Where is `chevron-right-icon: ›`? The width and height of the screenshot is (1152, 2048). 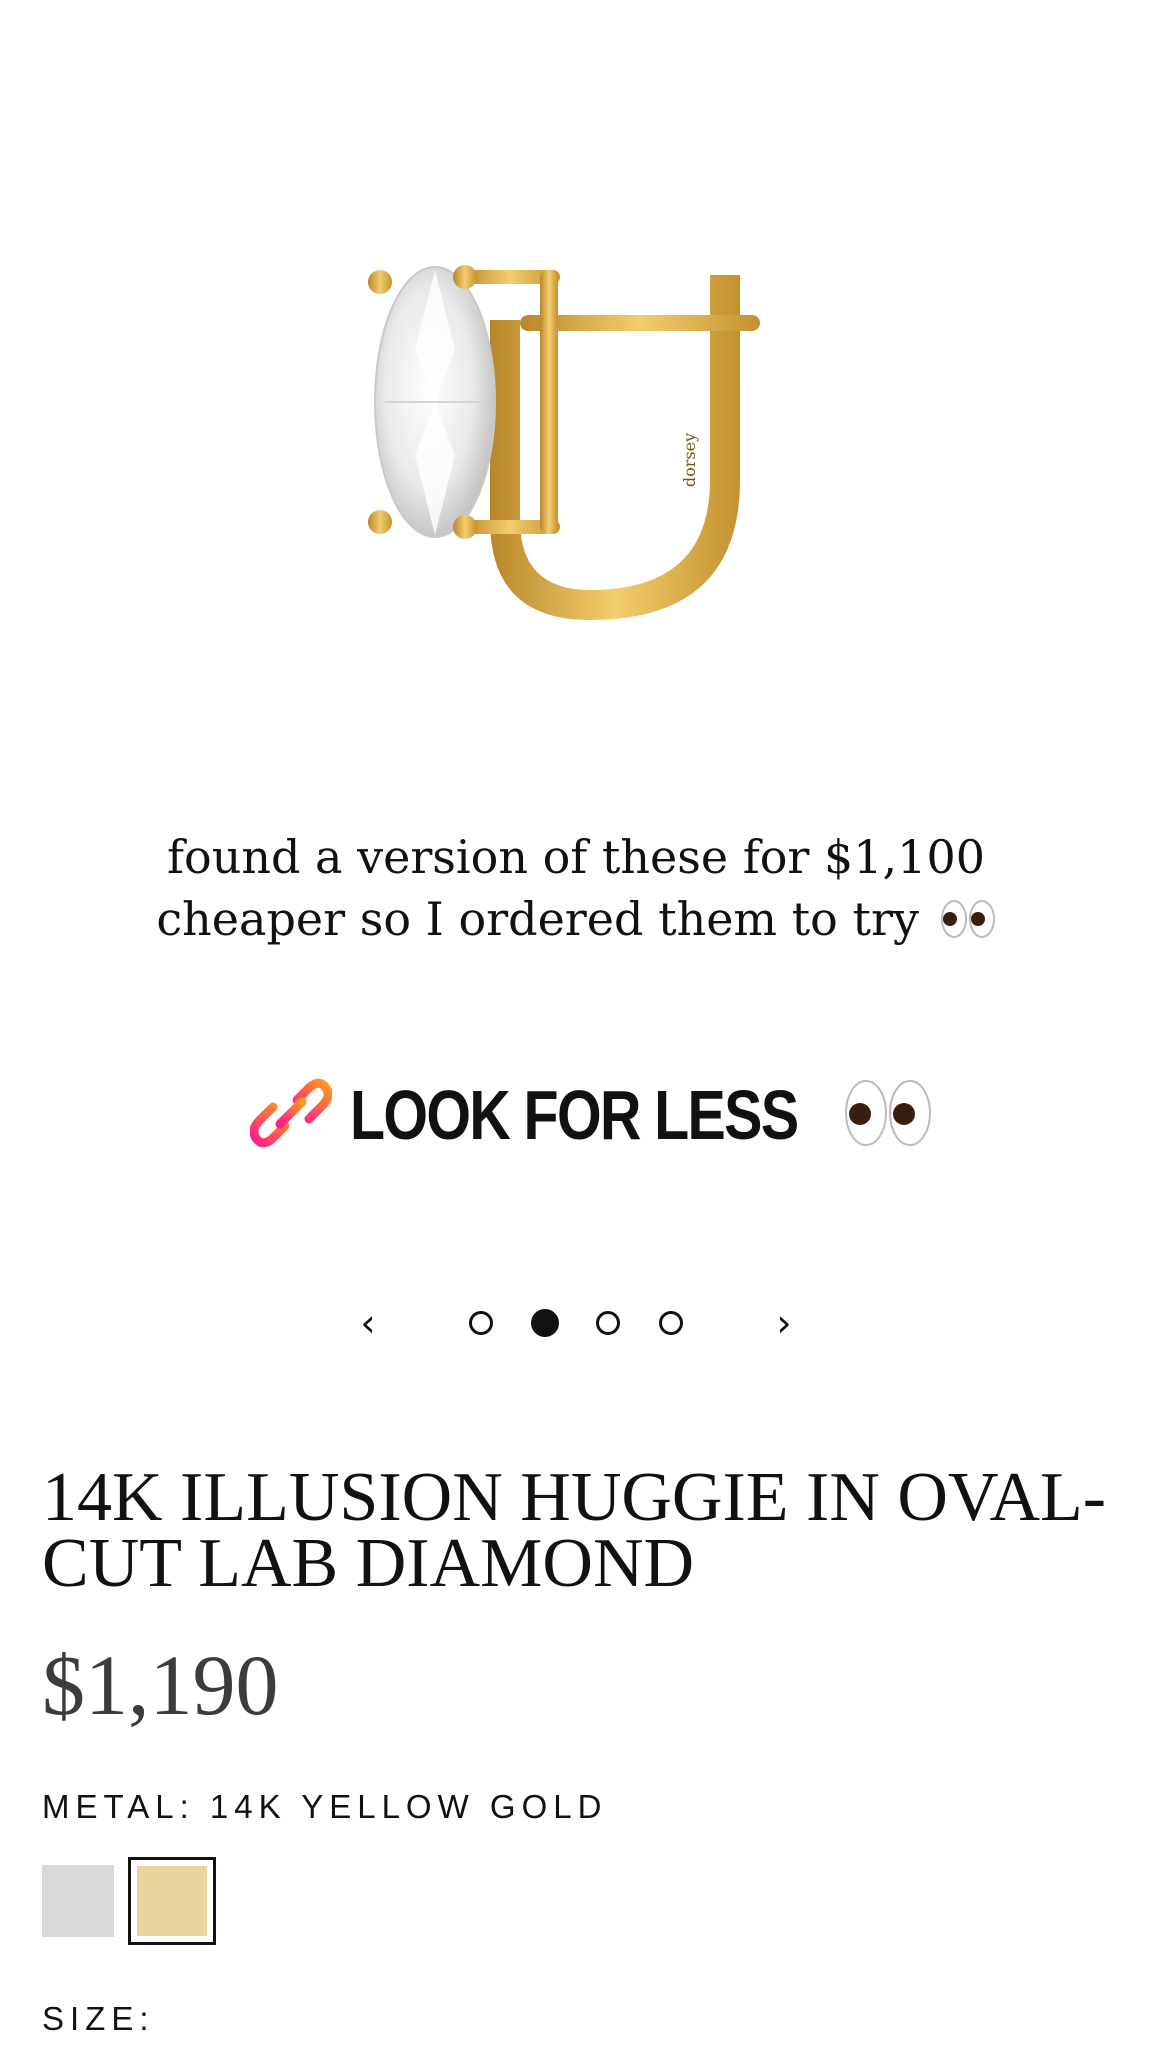
chevron-right-icon: › is located at coordinates (784, 1323).